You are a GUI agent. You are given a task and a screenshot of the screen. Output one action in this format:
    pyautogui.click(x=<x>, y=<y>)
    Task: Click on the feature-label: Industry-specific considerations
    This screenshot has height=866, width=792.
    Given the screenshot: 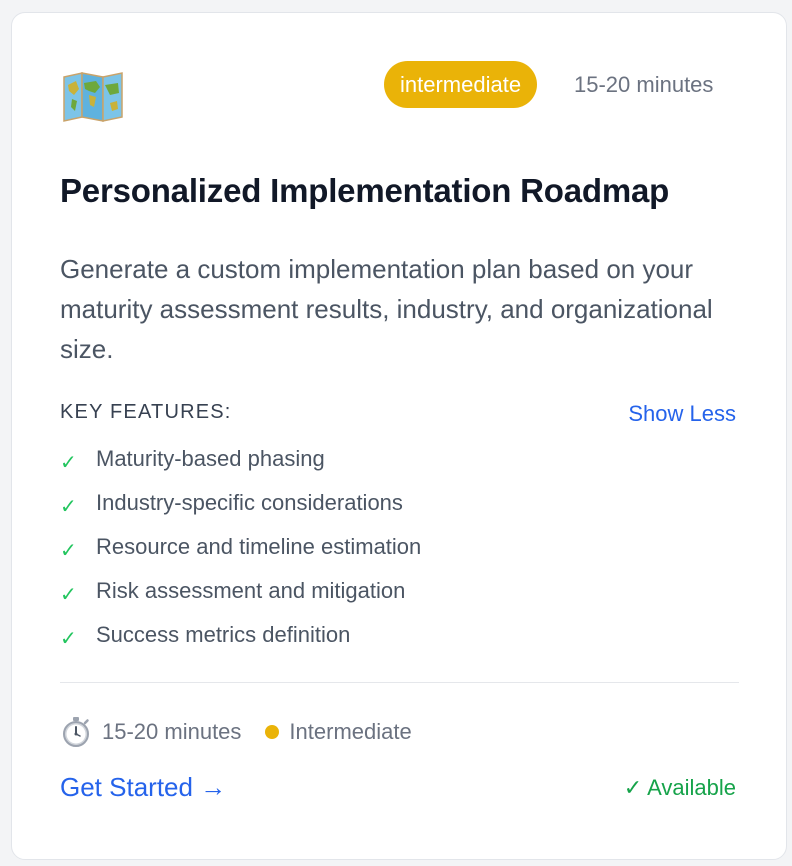 What is the action you would take?
    pyautogui.click(x=249, y=502)
    